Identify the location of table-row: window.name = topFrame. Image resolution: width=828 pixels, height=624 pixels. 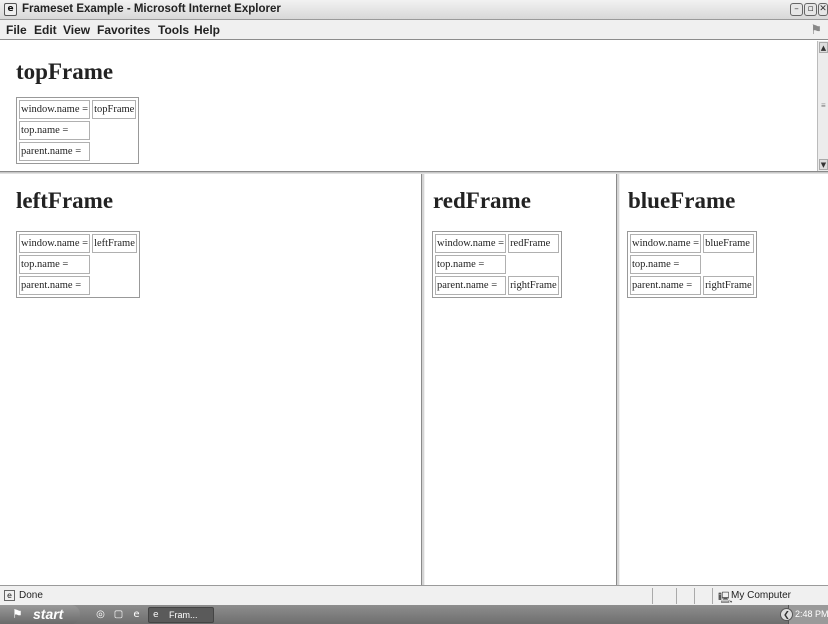
(78, 109).